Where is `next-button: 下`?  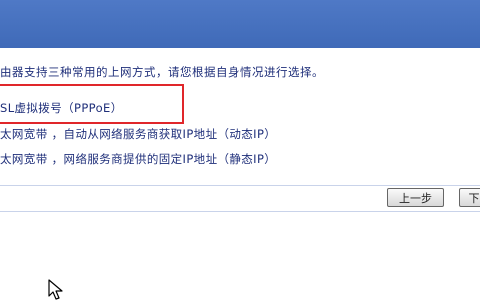
next-button: 下 is located at coordinates (469, 197).